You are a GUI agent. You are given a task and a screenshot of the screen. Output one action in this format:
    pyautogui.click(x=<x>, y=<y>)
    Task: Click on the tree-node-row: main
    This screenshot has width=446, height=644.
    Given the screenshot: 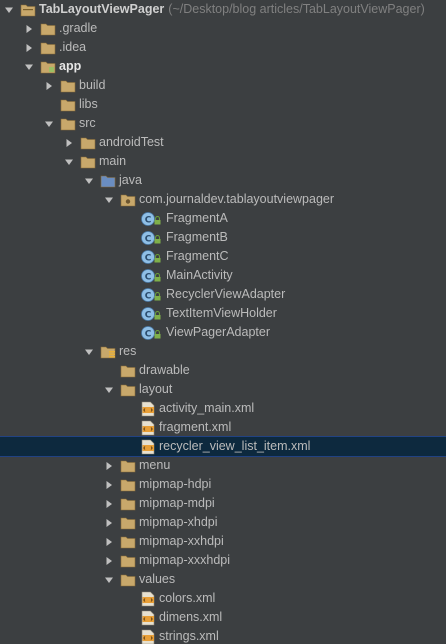 What is the action you would take?
    pyautogui.click(x=223, y=161)
    